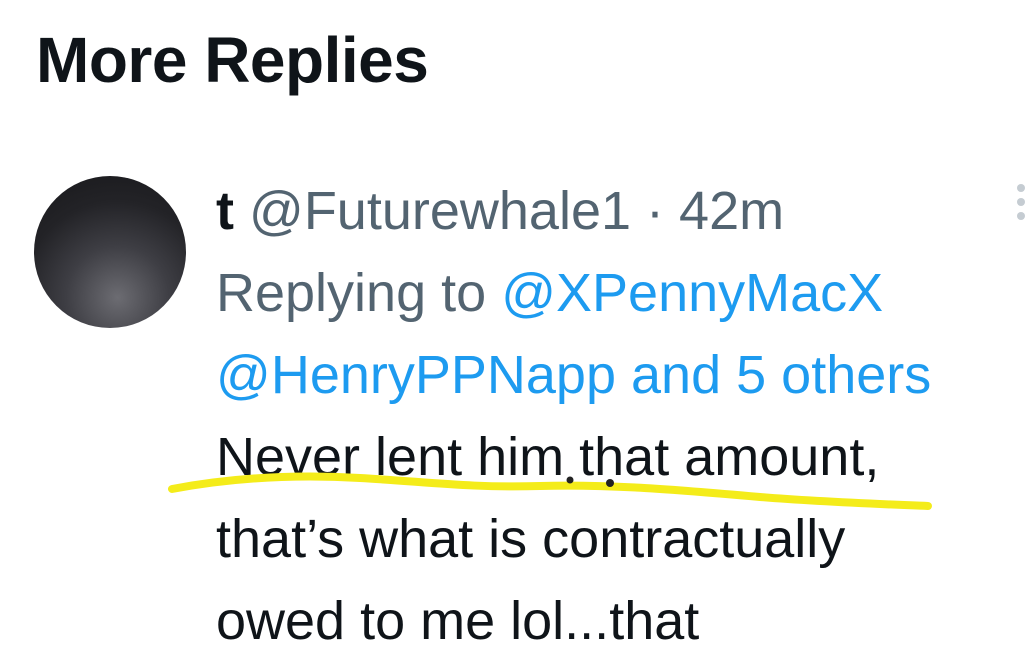 The image size is (1033, 662). Describe the element at coordinates (676, 375) in the screenshot. I see `connector-text: and` at that location.